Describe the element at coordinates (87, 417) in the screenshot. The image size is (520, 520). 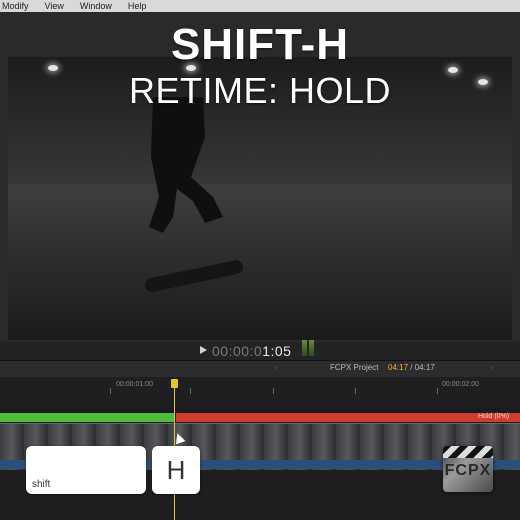
I see `retime-normal-bar` at that location.